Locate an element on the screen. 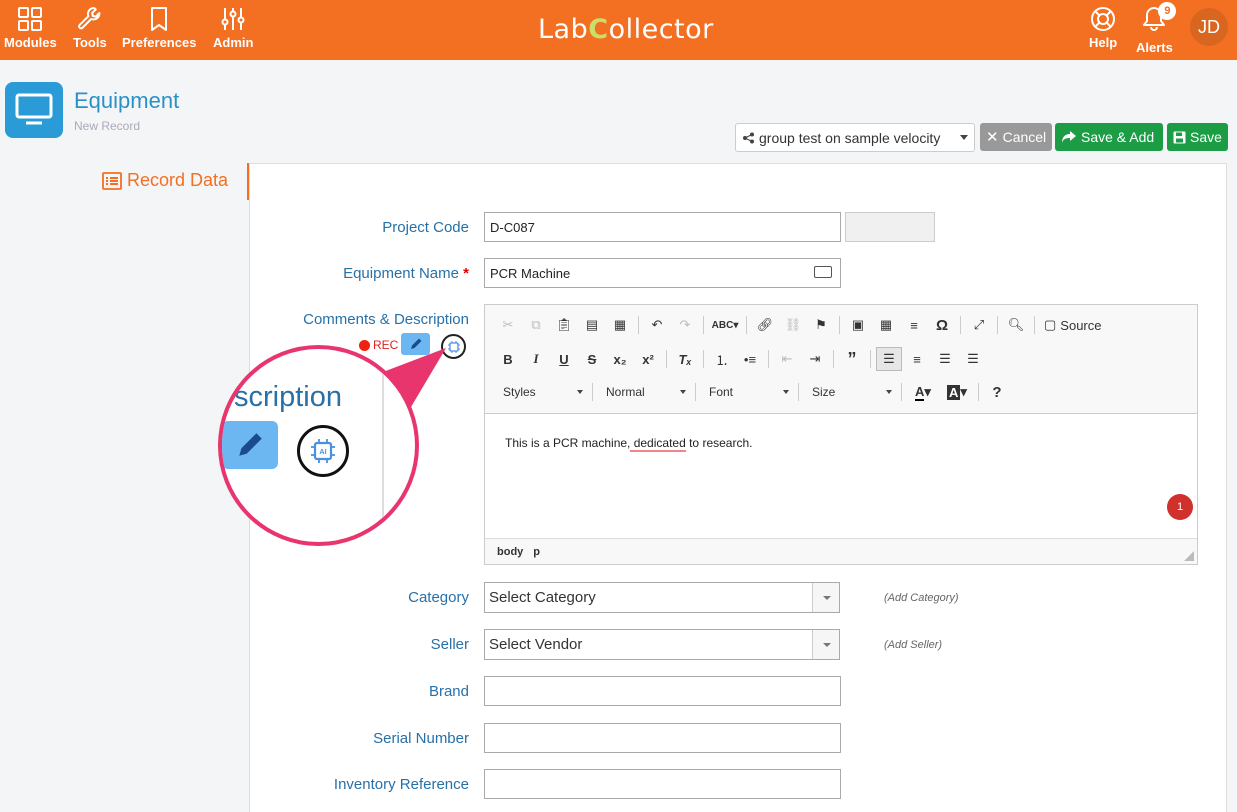 The height and width of the screenshot is (812, 1237). blockquote-icon: ” is located at coordinates (852, 359).